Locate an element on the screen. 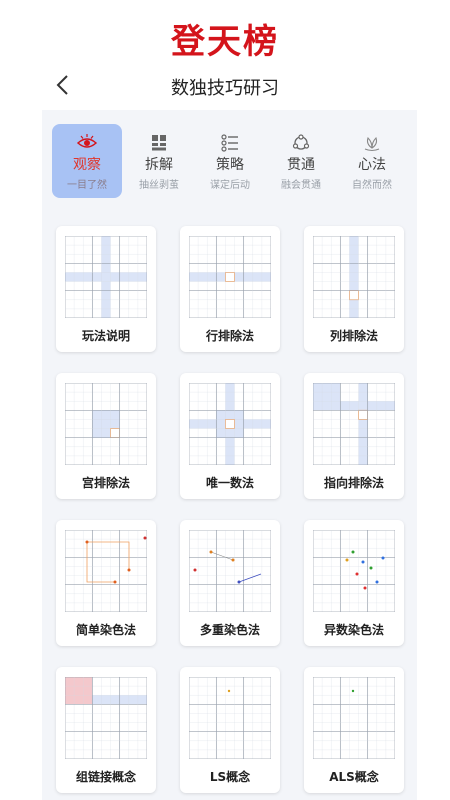 The image size is (450, 800). card-distinct-coloring: 异数染色法 is located at coordinates (354, 583).